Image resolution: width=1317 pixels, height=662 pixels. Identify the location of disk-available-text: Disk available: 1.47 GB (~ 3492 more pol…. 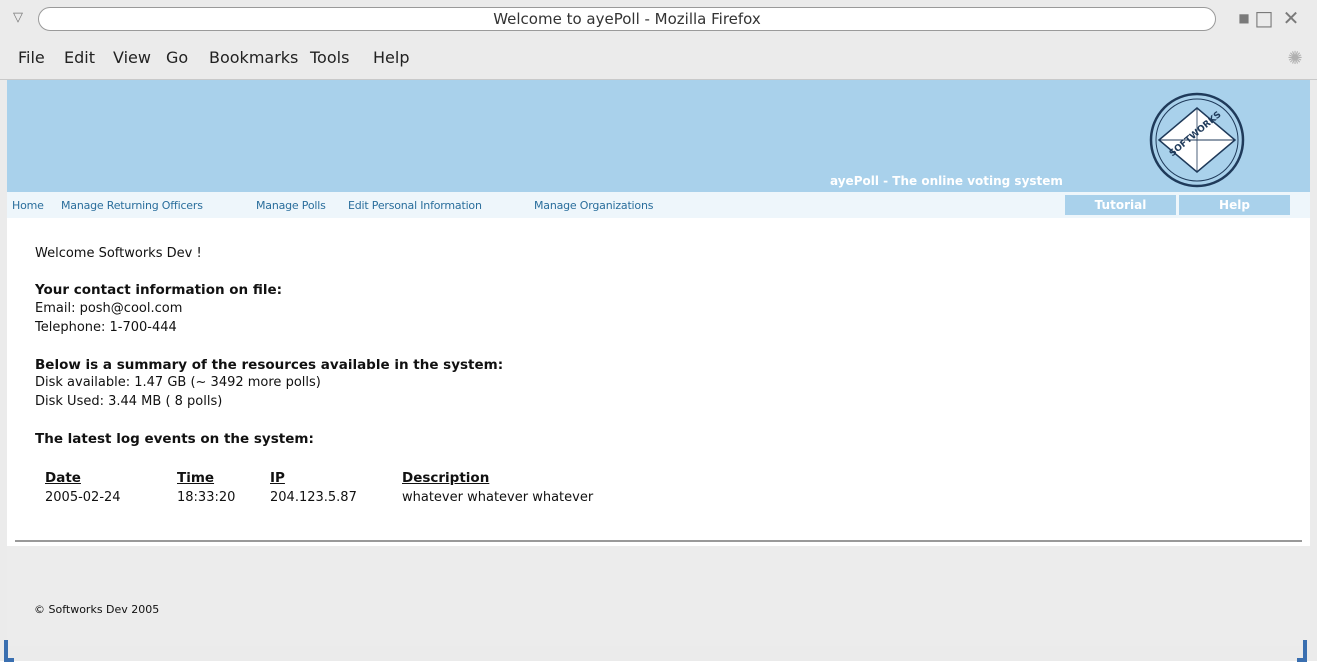
(178, 382).